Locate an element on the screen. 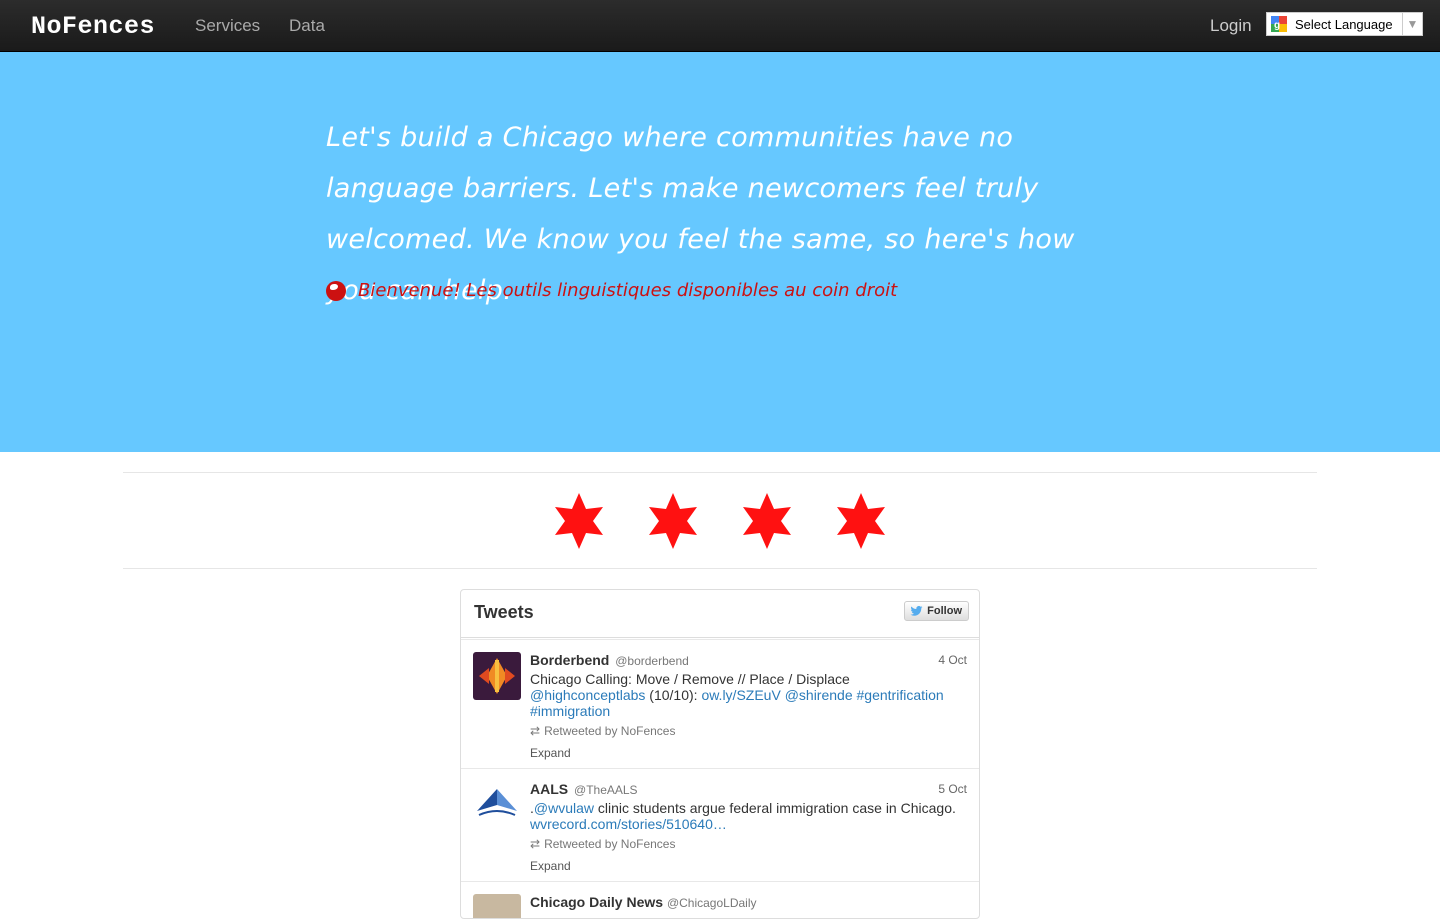  tweet-author-name-text: Chicago Daily News is located at coordinates (596, 902).